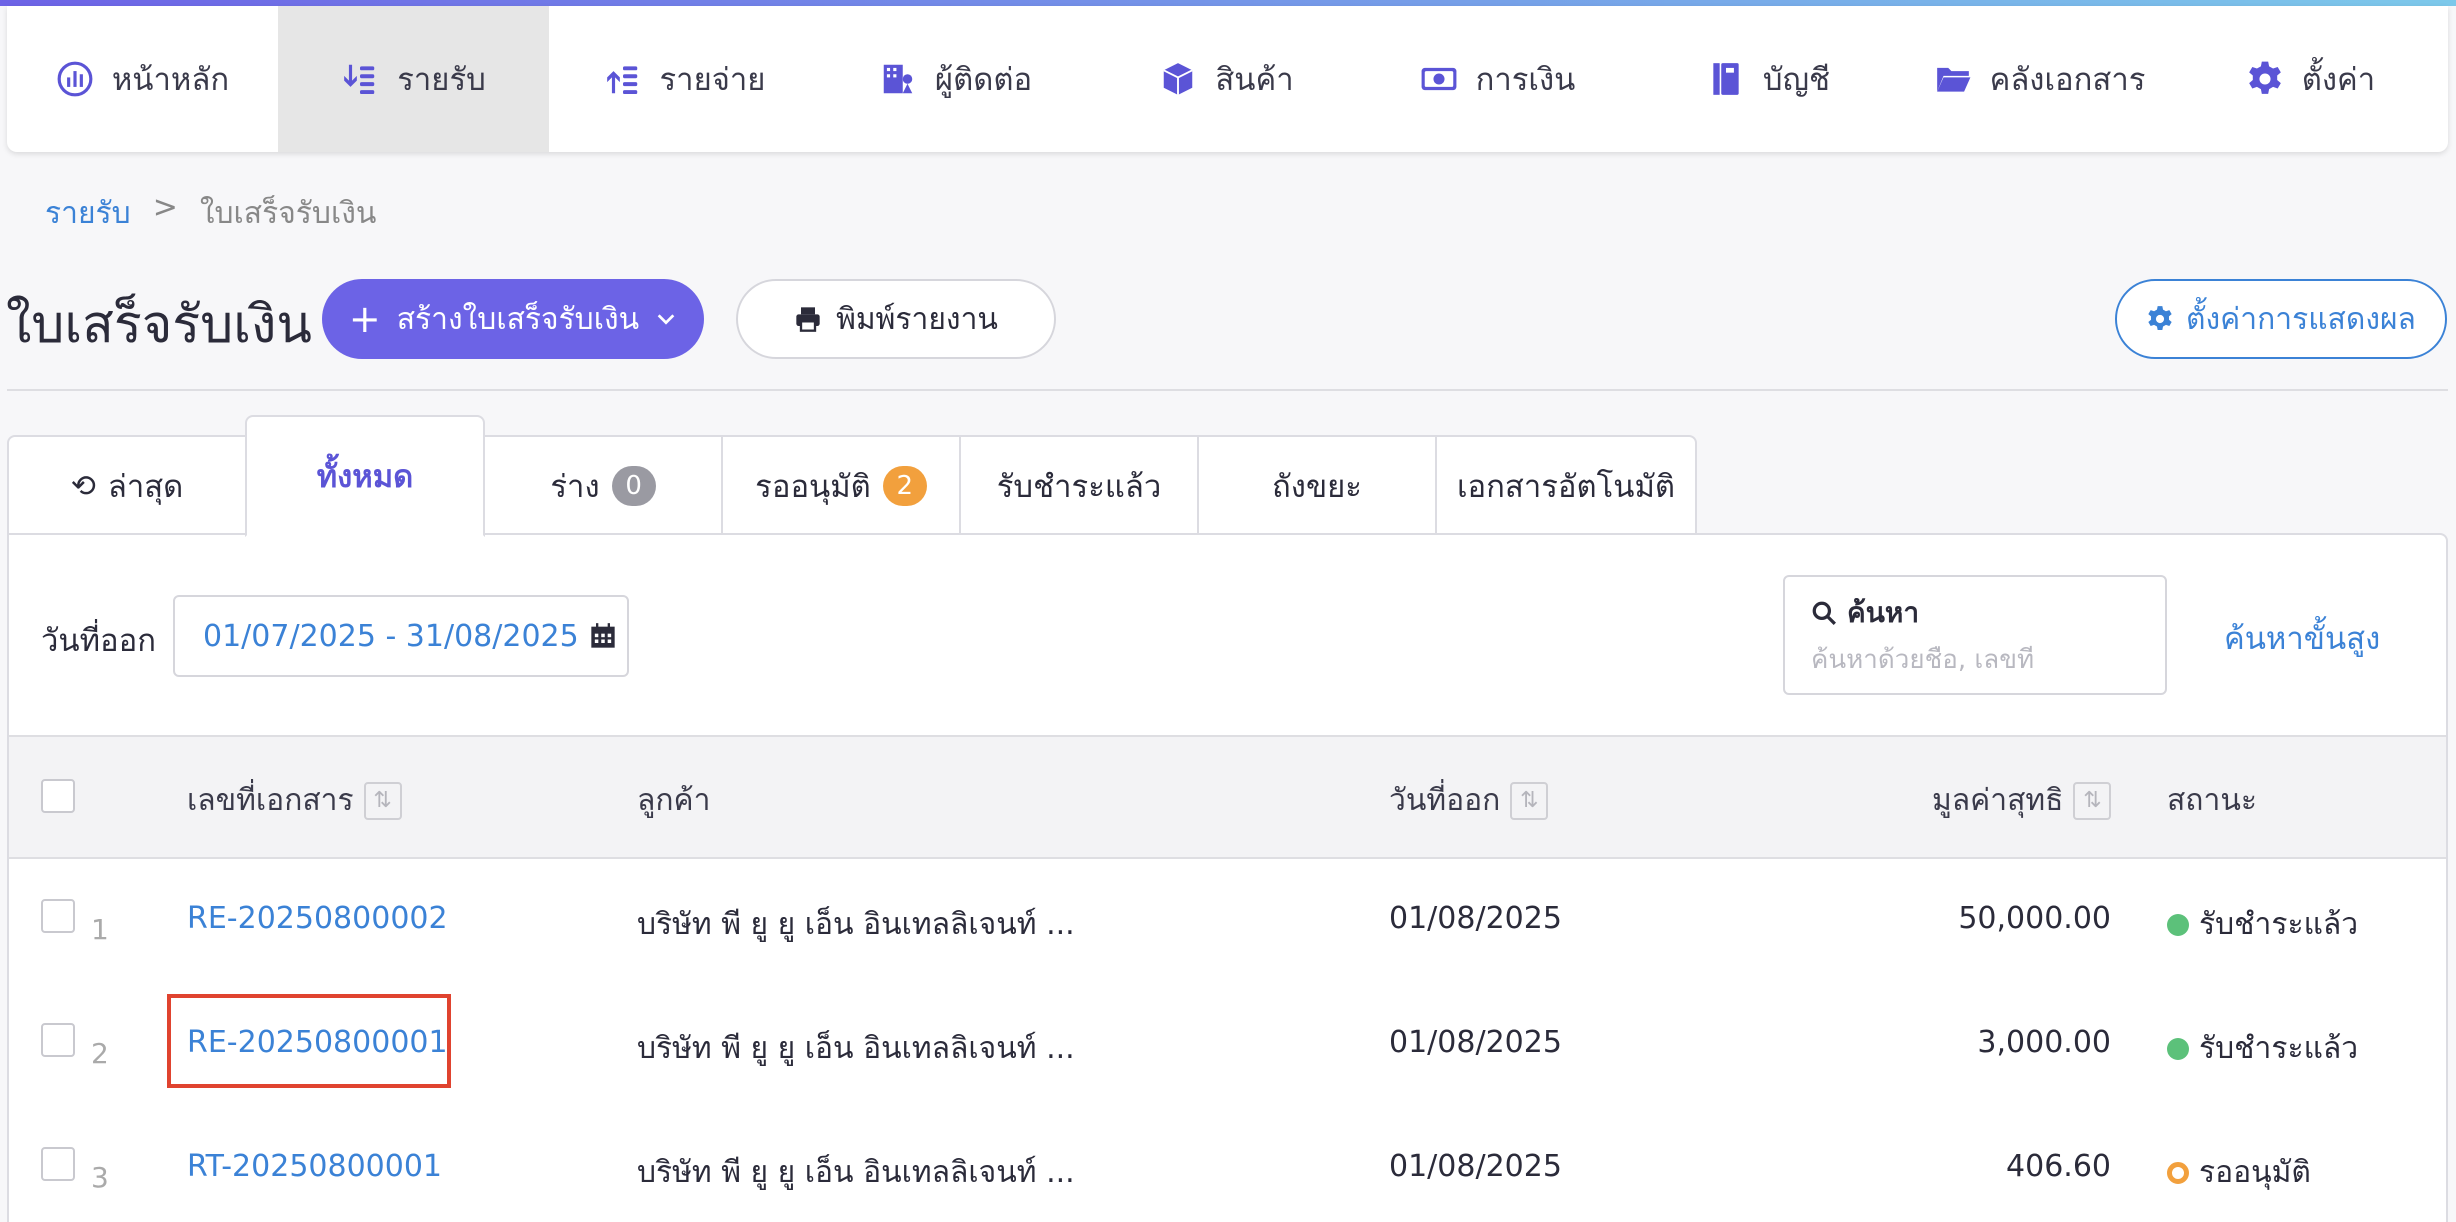 This screenshot has width=2456, height=1222. I want to click on tab-trash: ถังขยะ, so click(1317, 485).